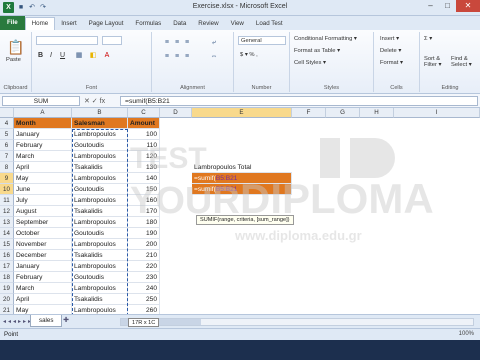 Image resolution: width=480 pixels, height=360 pixels. What do you see at coordinates (46, 321) in the screenshot?
I see `sheet-tab-sales: sales` at bounding box center [46, 321].